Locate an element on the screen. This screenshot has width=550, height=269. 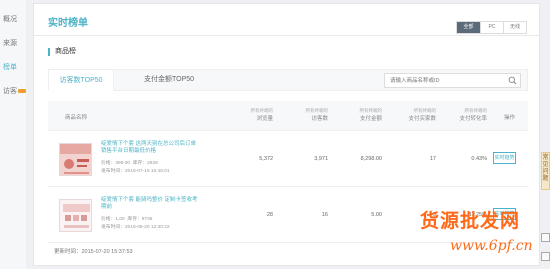
search-input is located at coordinates (445, 80).